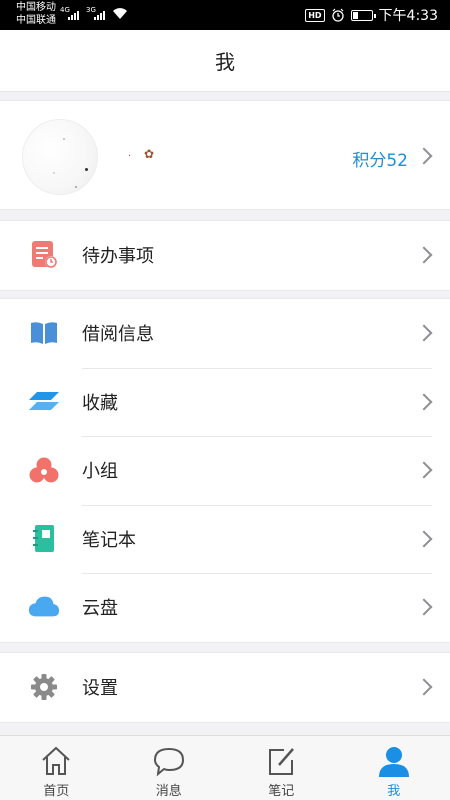 Image resolution: width=450 pixels, height=800 pixels. Describe the element at coordinates (225, 155) in the screenshot. I see `profile-card: · ✿ 积分52` at that location.